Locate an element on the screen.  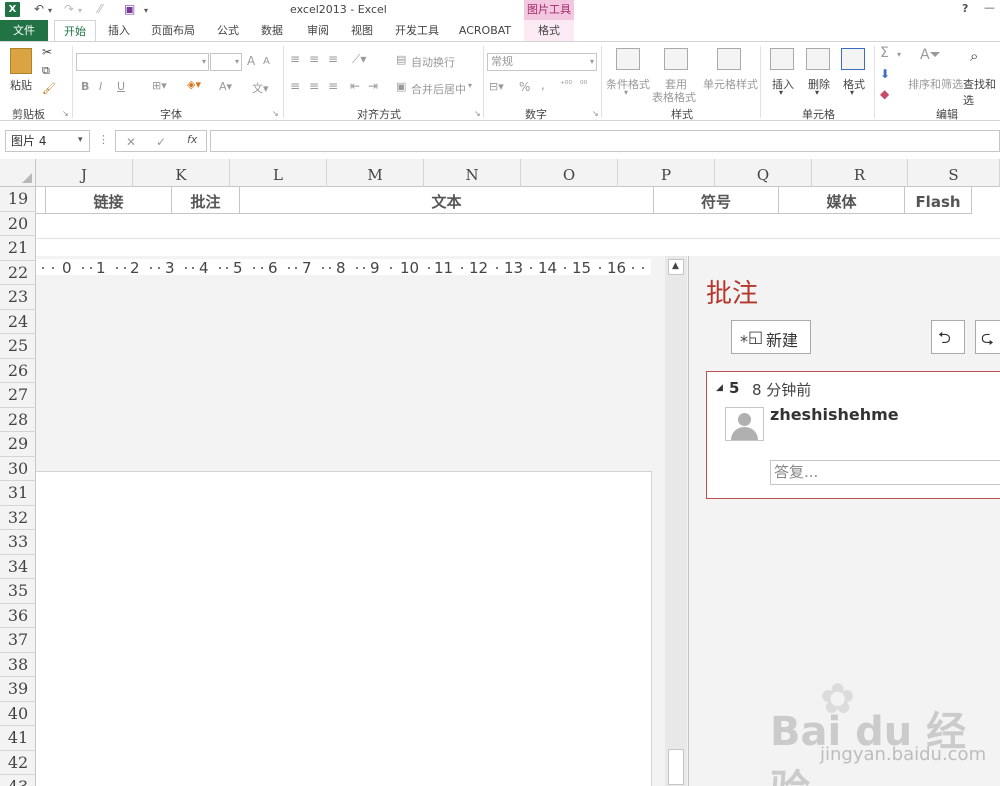
fill-icon: ⬇ is located at coordinates (885, 74).